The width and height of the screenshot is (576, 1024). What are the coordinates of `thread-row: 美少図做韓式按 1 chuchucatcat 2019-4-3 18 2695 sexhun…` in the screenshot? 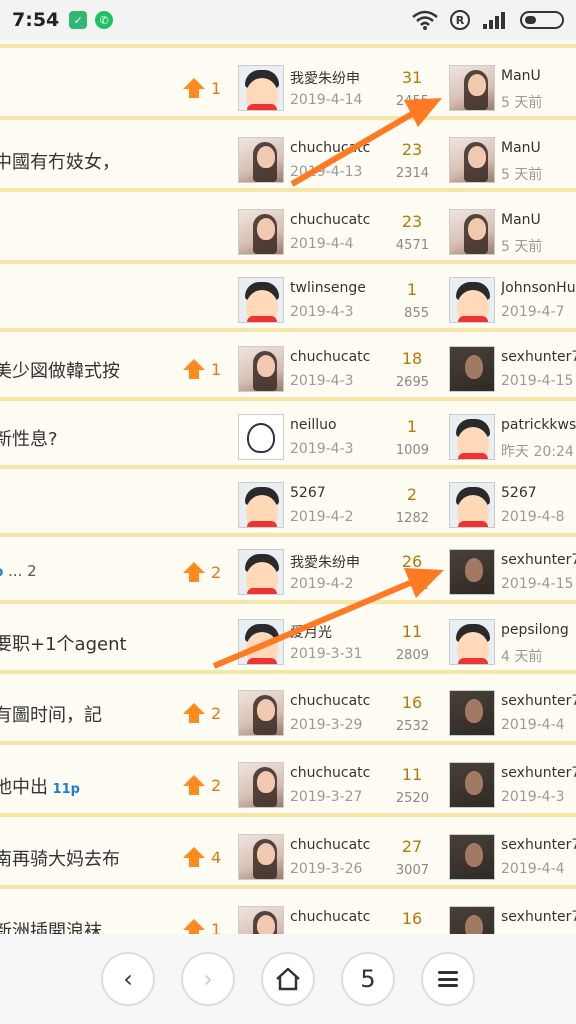 It's located at (288, 369).